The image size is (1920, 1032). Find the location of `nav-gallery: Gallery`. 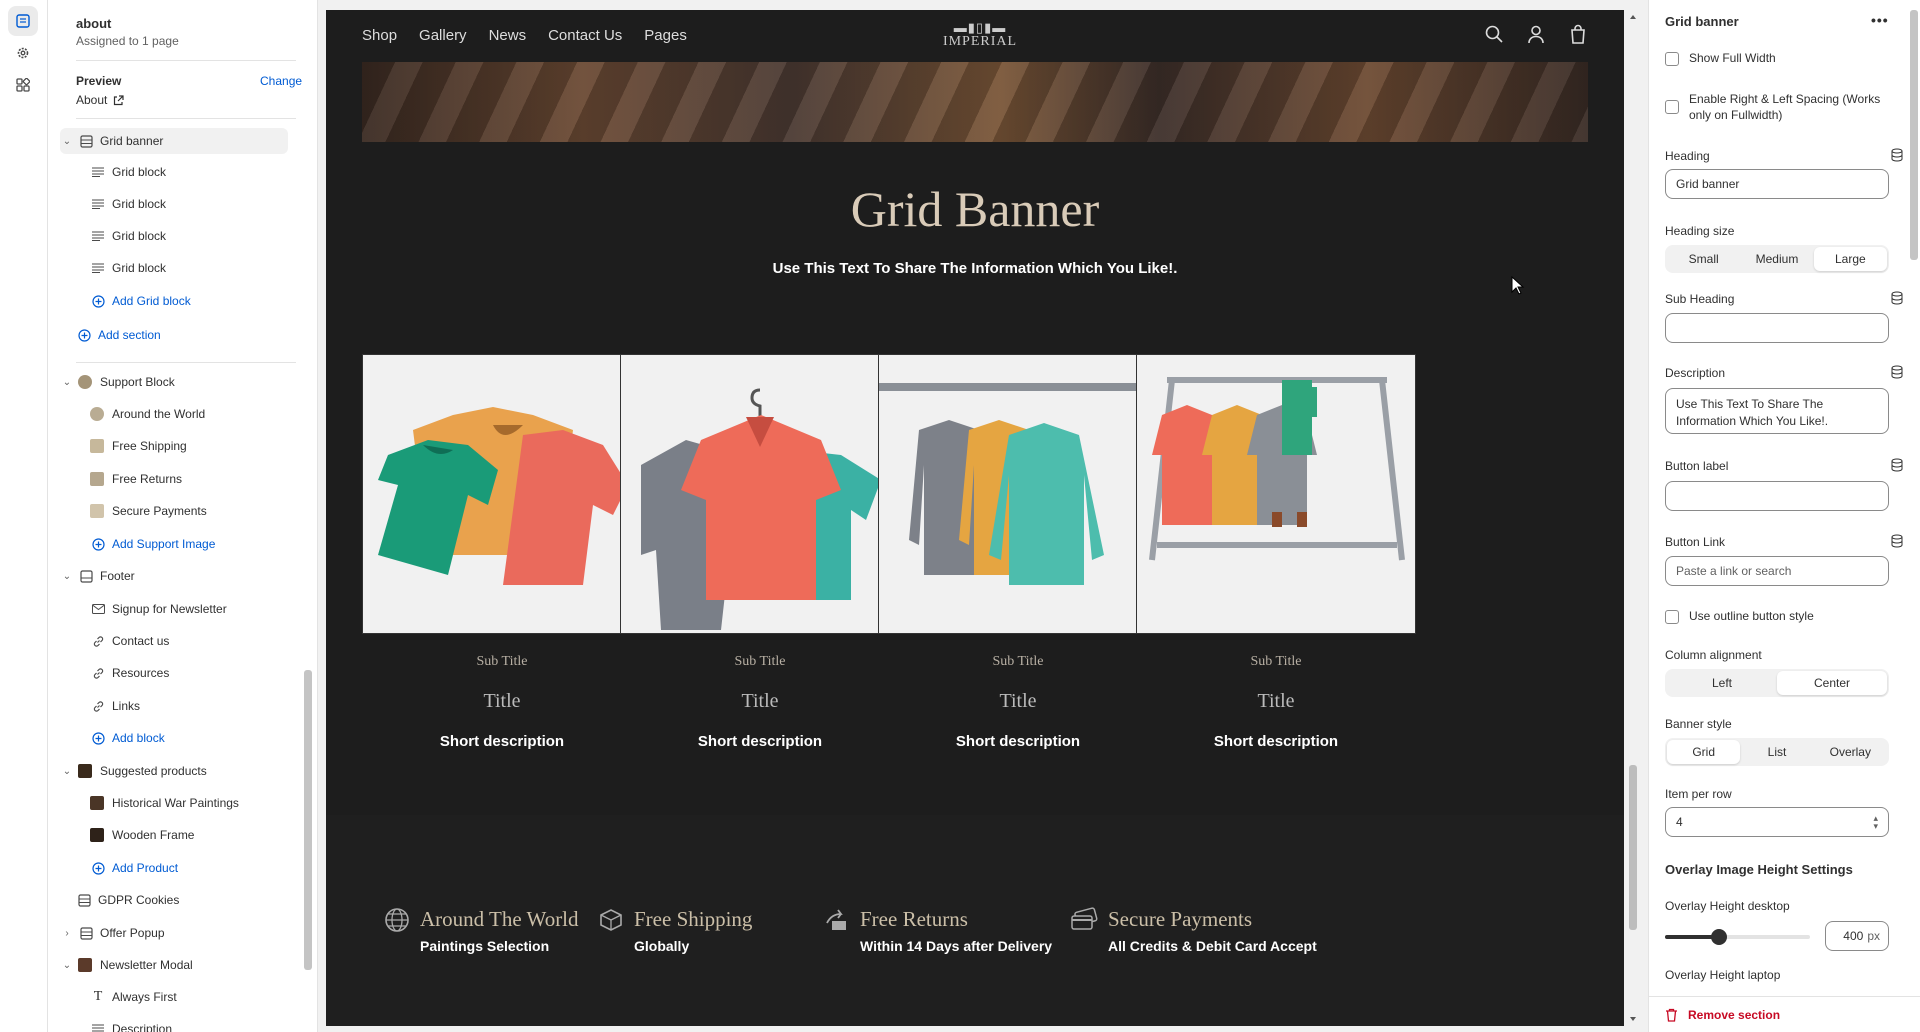

nav-gallery: Gallery is located at coordinates (443, 35).